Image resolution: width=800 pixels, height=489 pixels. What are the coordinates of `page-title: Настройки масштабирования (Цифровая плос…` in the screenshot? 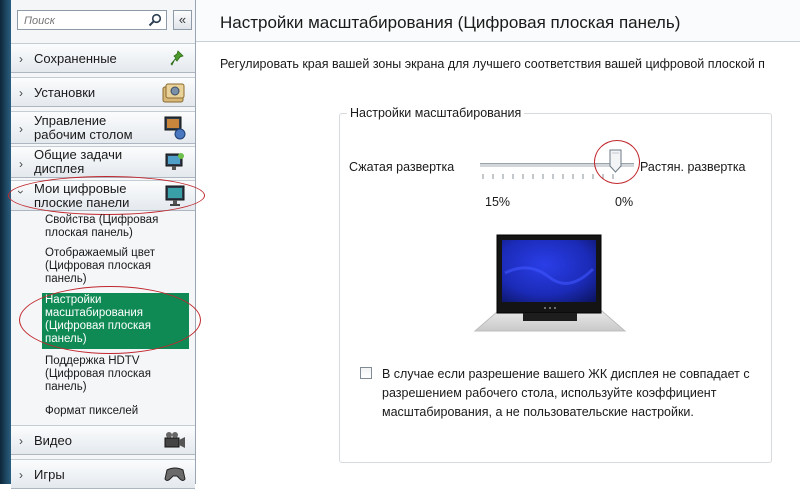 It's located at (450, 22).